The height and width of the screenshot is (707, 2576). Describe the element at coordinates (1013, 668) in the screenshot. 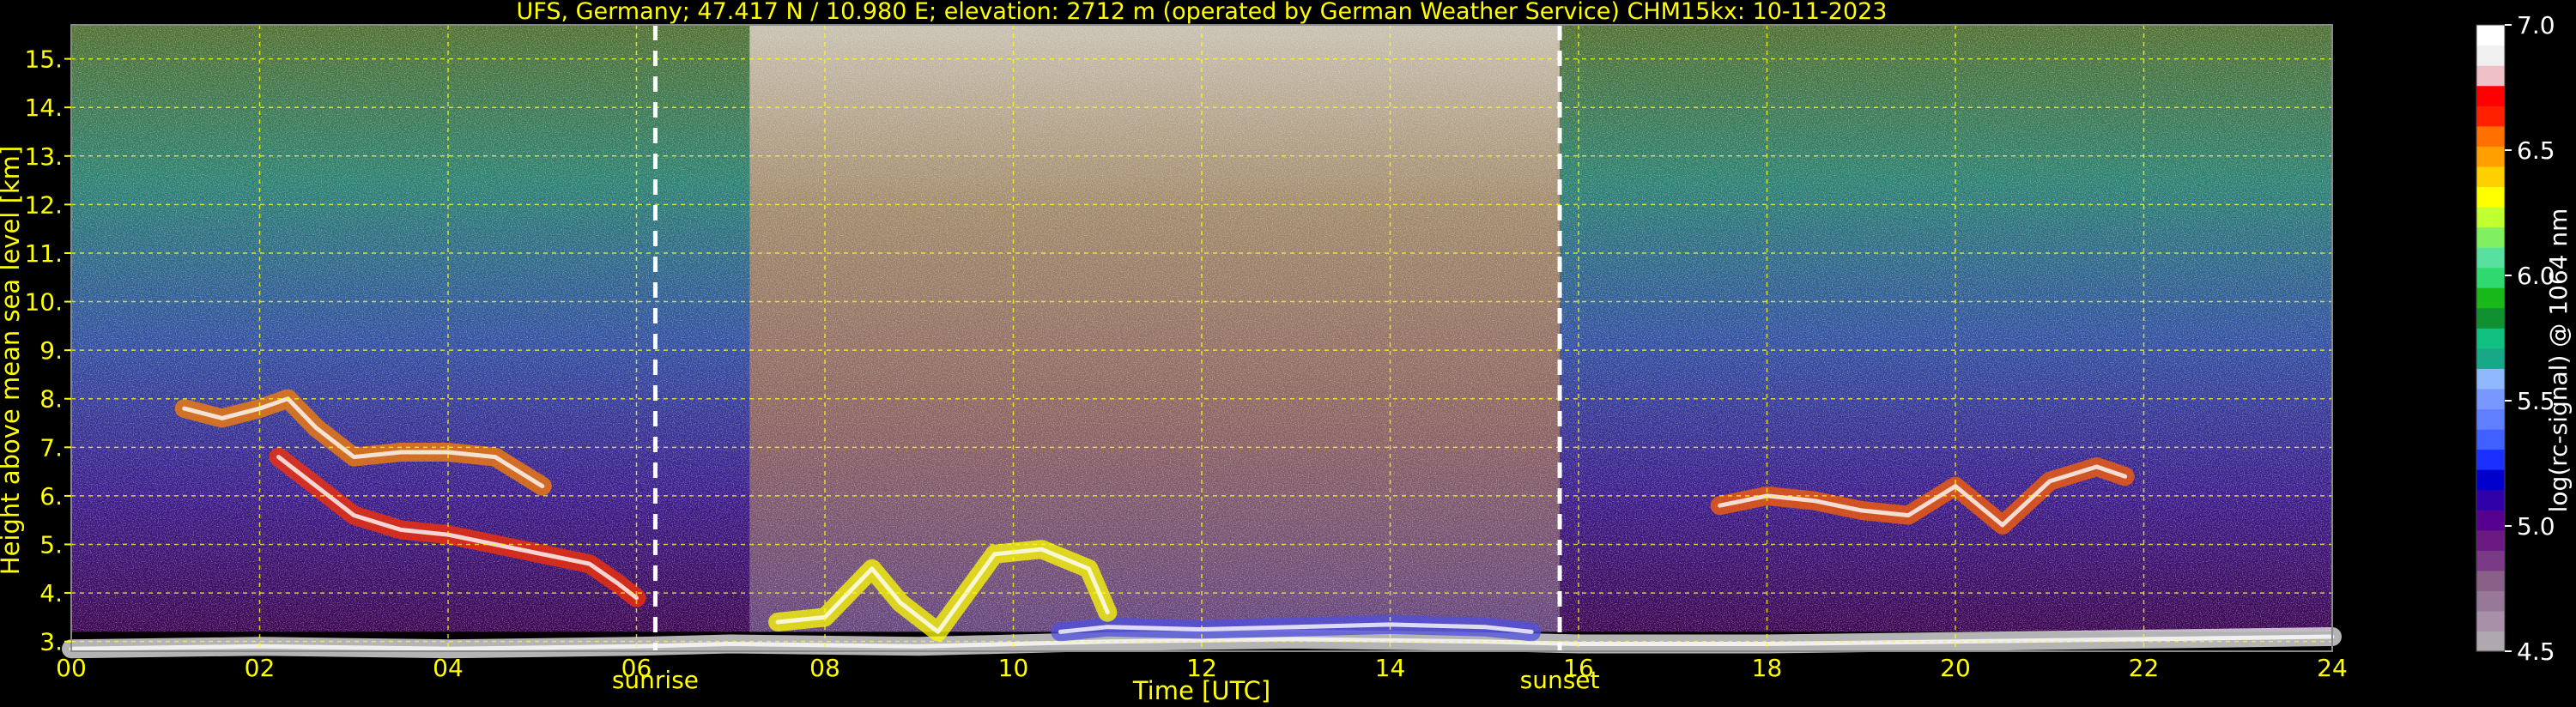

I see `x-tick-label: 10` at that location.